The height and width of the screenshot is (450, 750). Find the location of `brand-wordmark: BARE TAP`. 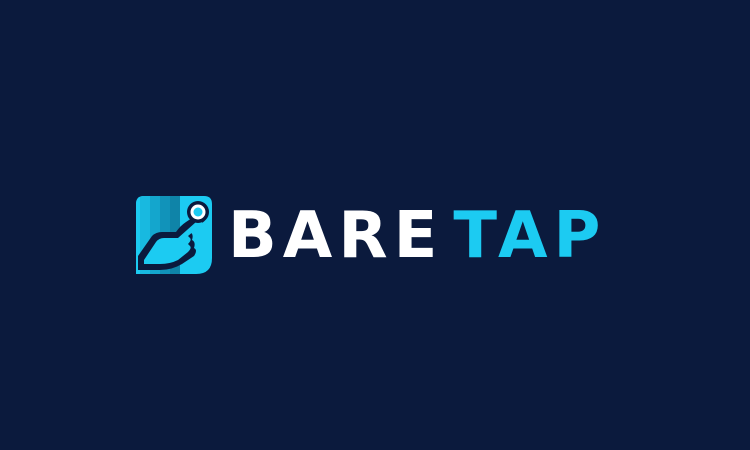

brand-wordmark: BARE TAP is located at coordinates (417, 236).